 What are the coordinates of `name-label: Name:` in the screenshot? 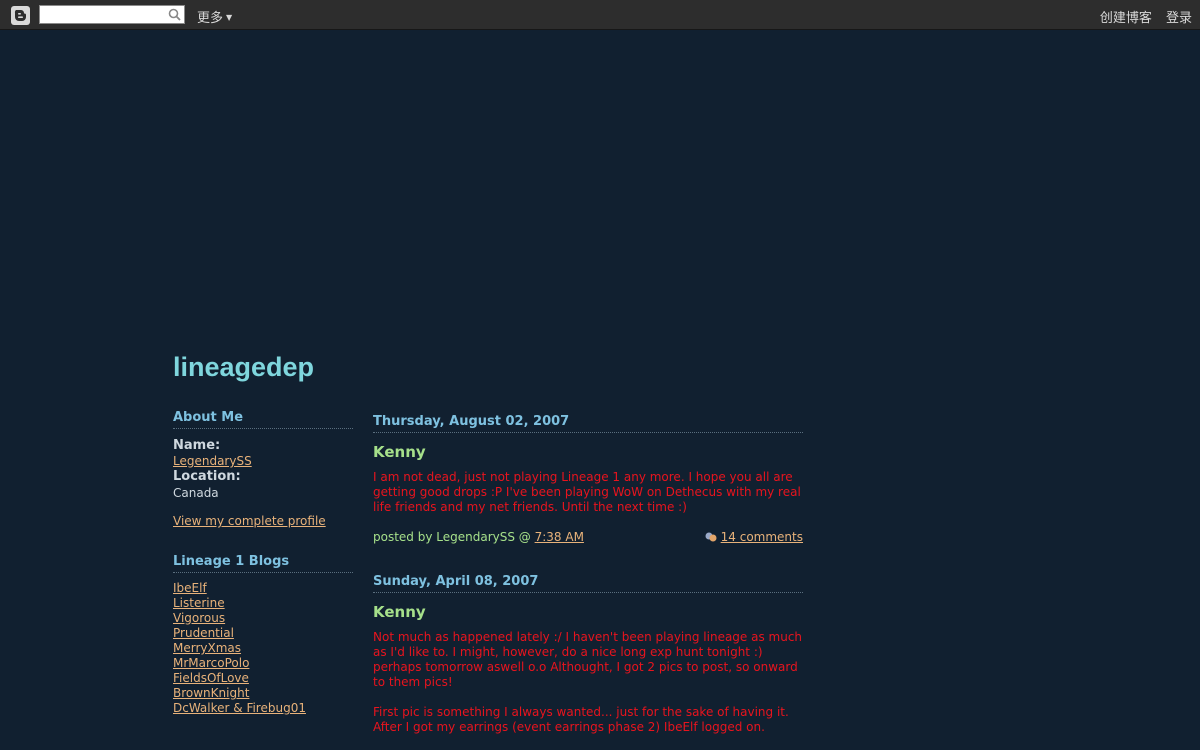 It's located at (197, 445).